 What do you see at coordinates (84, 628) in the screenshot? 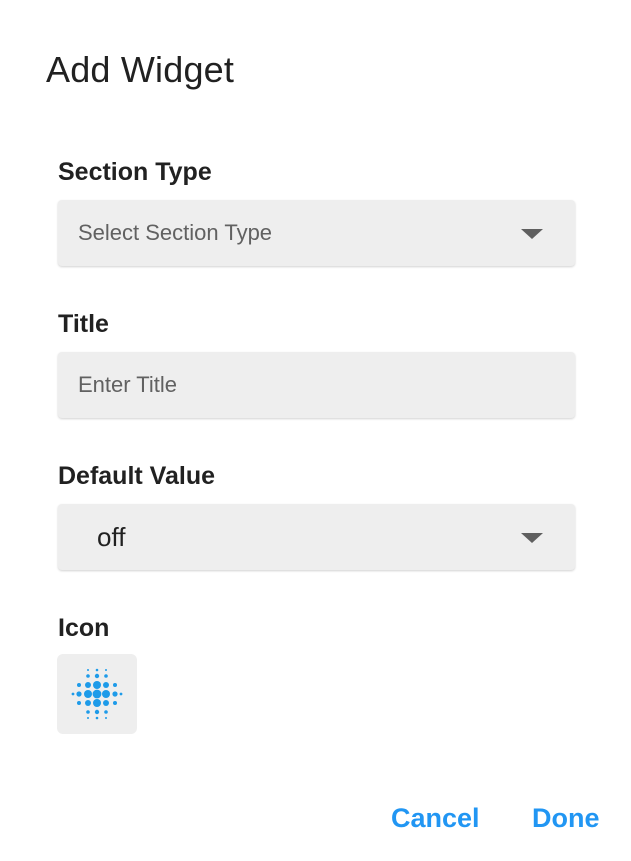
I see `icon-label: Icon` at bounding box center [84, 628].